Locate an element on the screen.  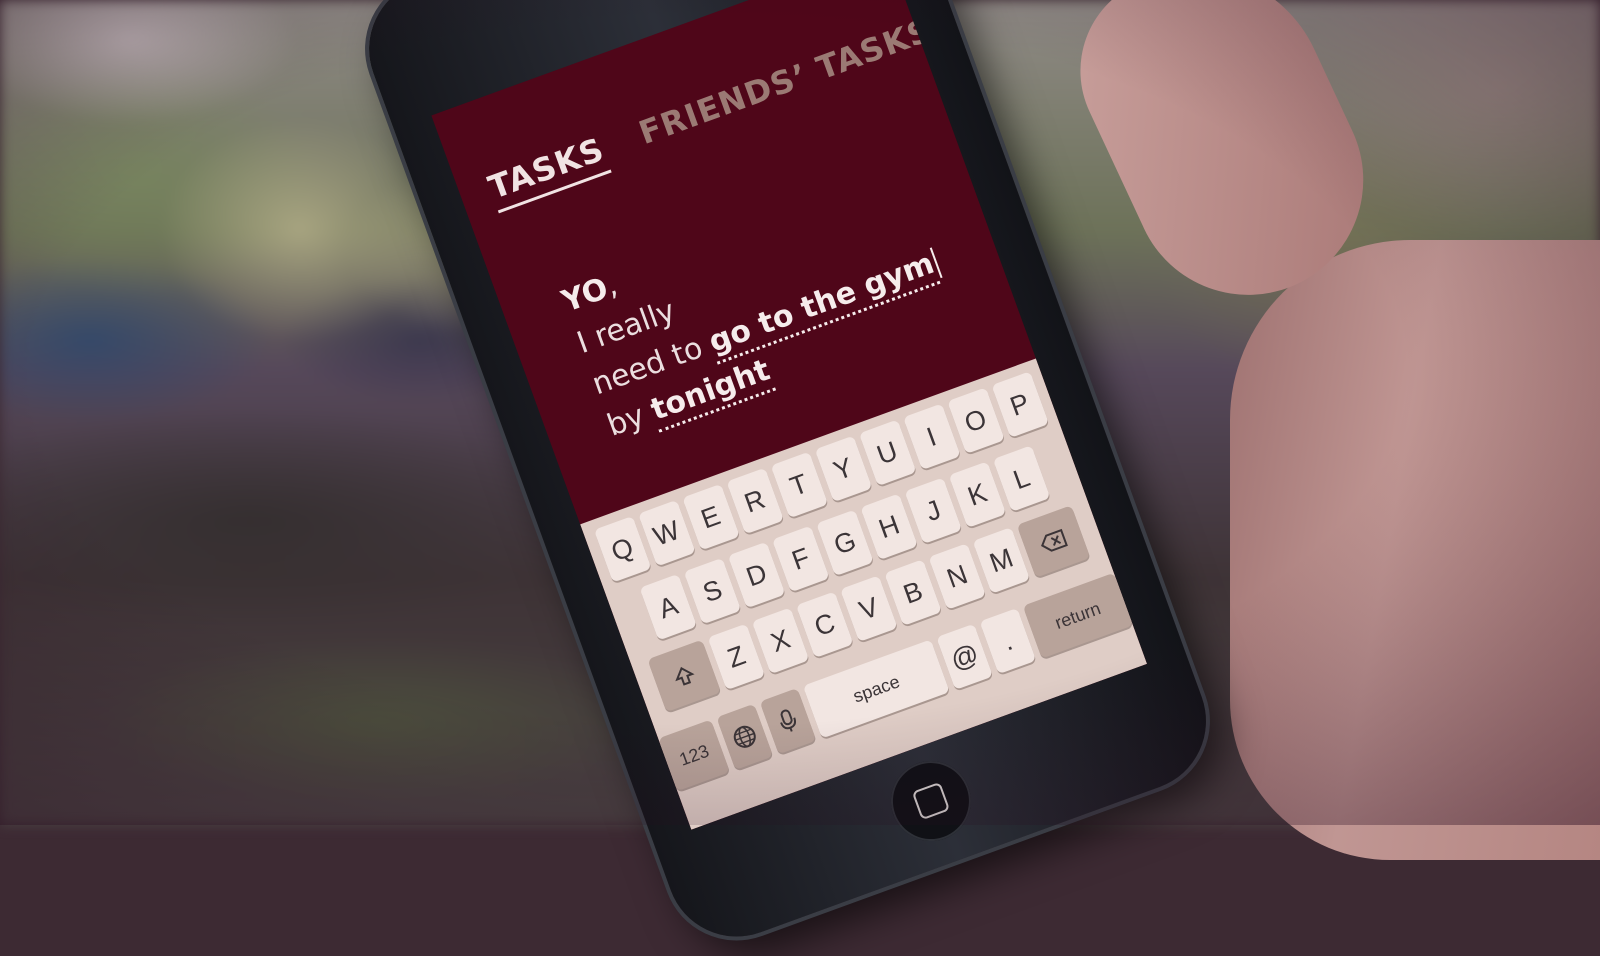
microphone-icon is located at coordinates (788, 720).